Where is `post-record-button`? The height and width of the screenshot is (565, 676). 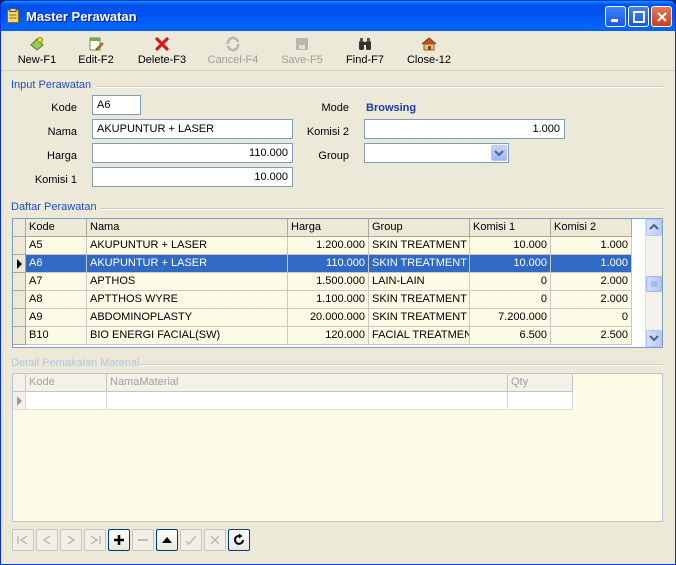 post-record-button is located at coordinates (191, 540).